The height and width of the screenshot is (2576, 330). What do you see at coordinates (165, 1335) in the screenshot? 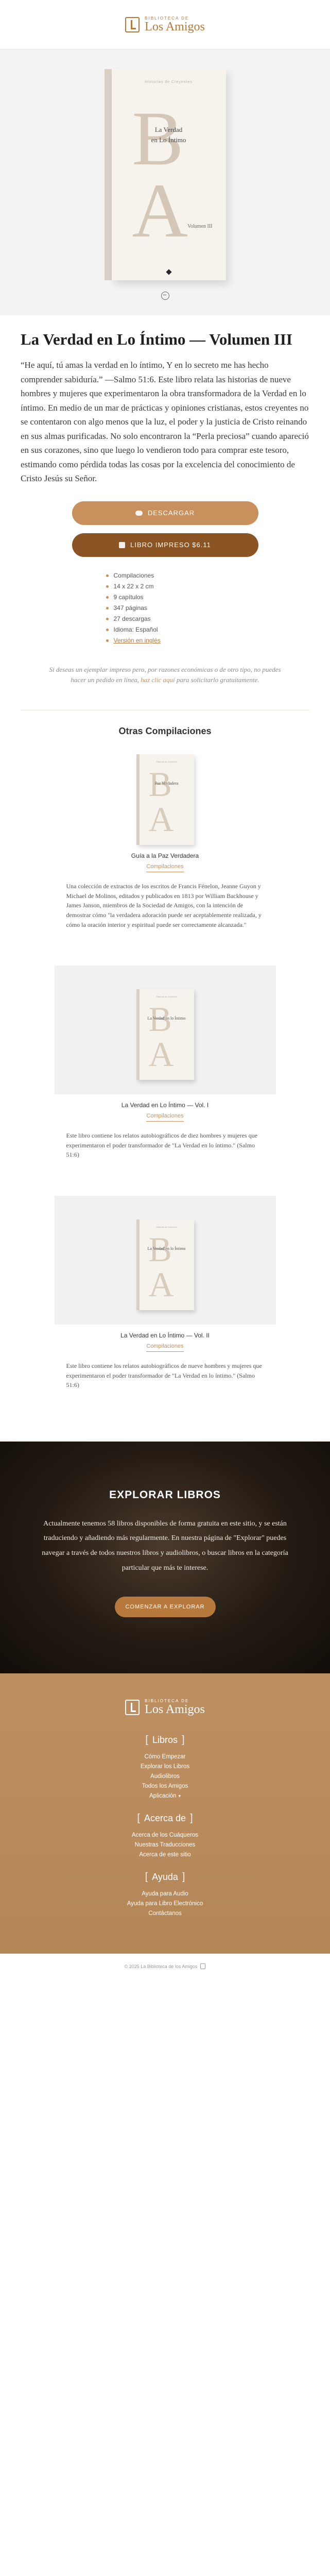
I see `compilation-name: La Verdad en Lo Íntimo — Vol. II` at bounding box center [165, 1335].